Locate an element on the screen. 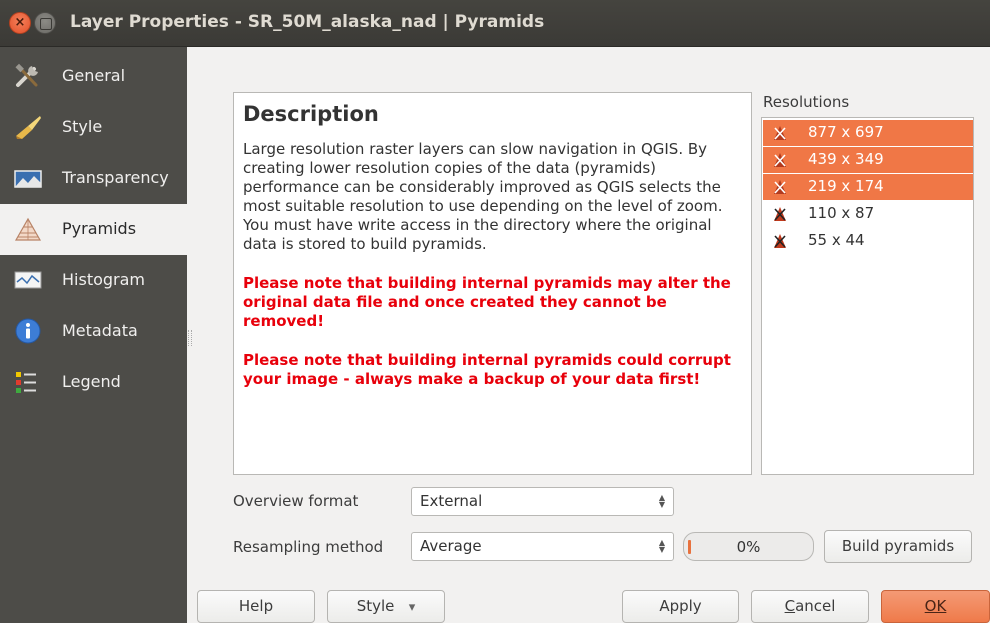 The height and width of the screenshot is (623, 990). overview-format-select: External ▲ ▼ is located at coordinates (542, 501).